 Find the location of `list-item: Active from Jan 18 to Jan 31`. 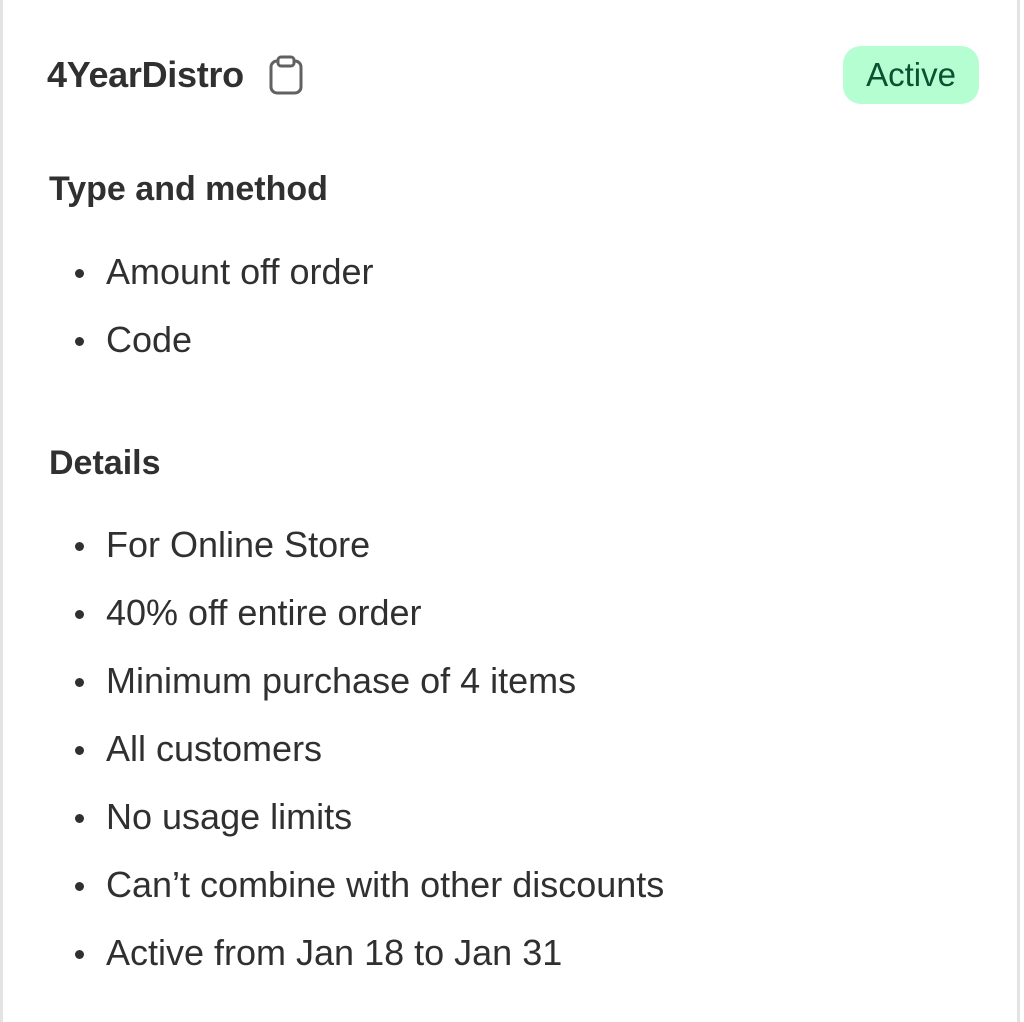

list-item: Active from Jan 18 to Jan 31 is located at coordinates (363, 953).